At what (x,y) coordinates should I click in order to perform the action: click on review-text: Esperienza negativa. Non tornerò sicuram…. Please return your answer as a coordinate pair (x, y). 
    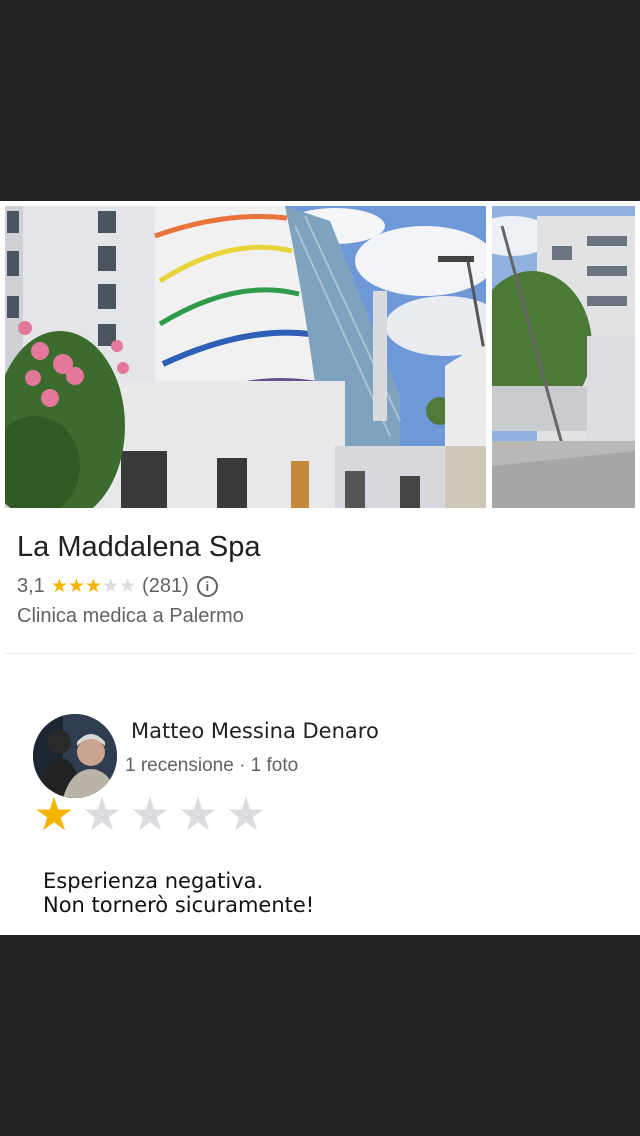
    Looking at the image, I should click on (178, 893).